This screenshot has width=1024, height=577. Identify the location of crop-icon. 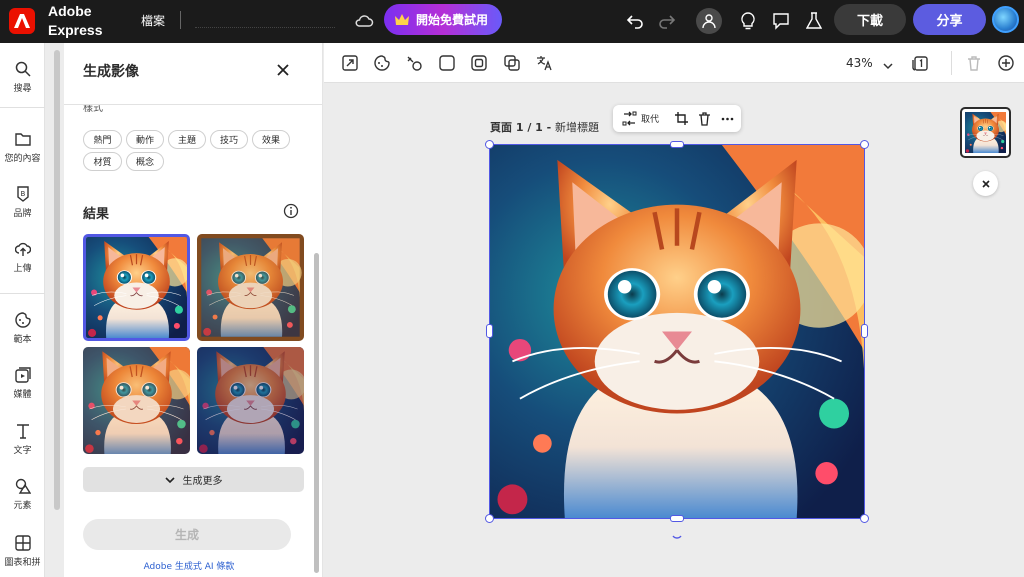
(681, 118).